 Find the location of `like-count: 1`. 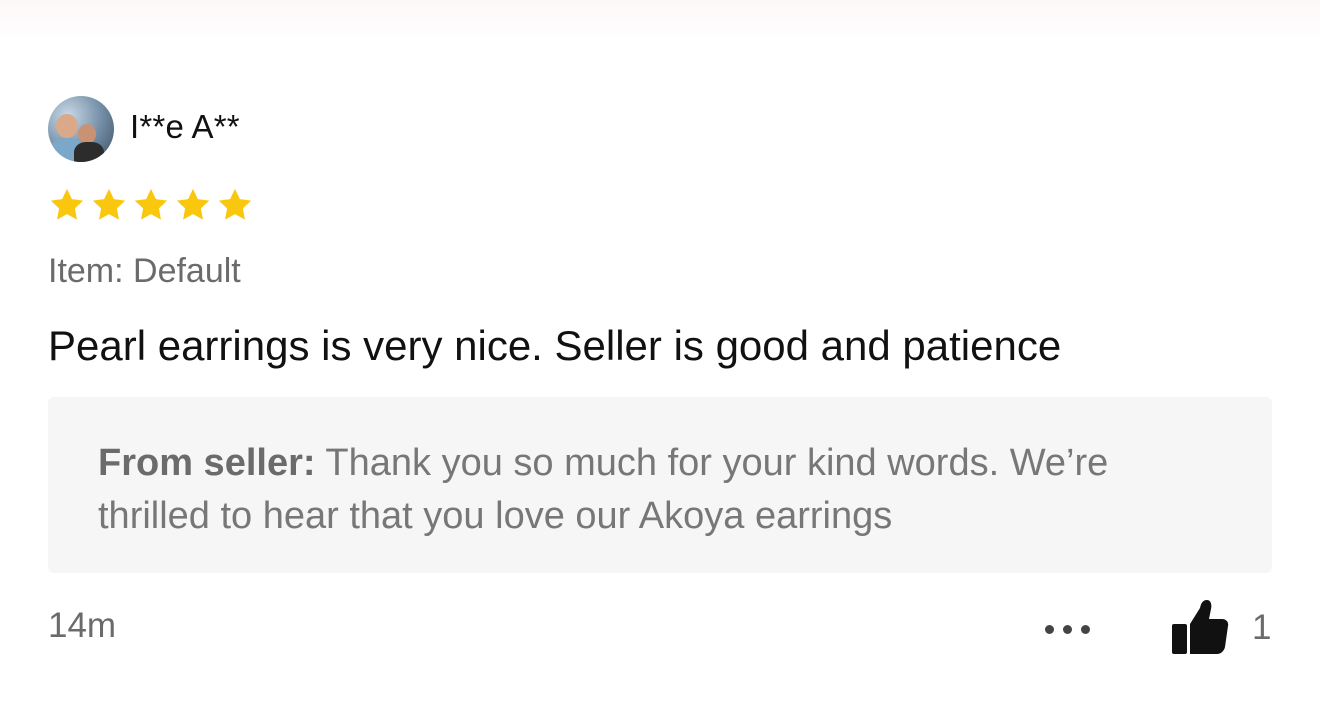

like-count: 1 is located at coordinates (1262, 627).